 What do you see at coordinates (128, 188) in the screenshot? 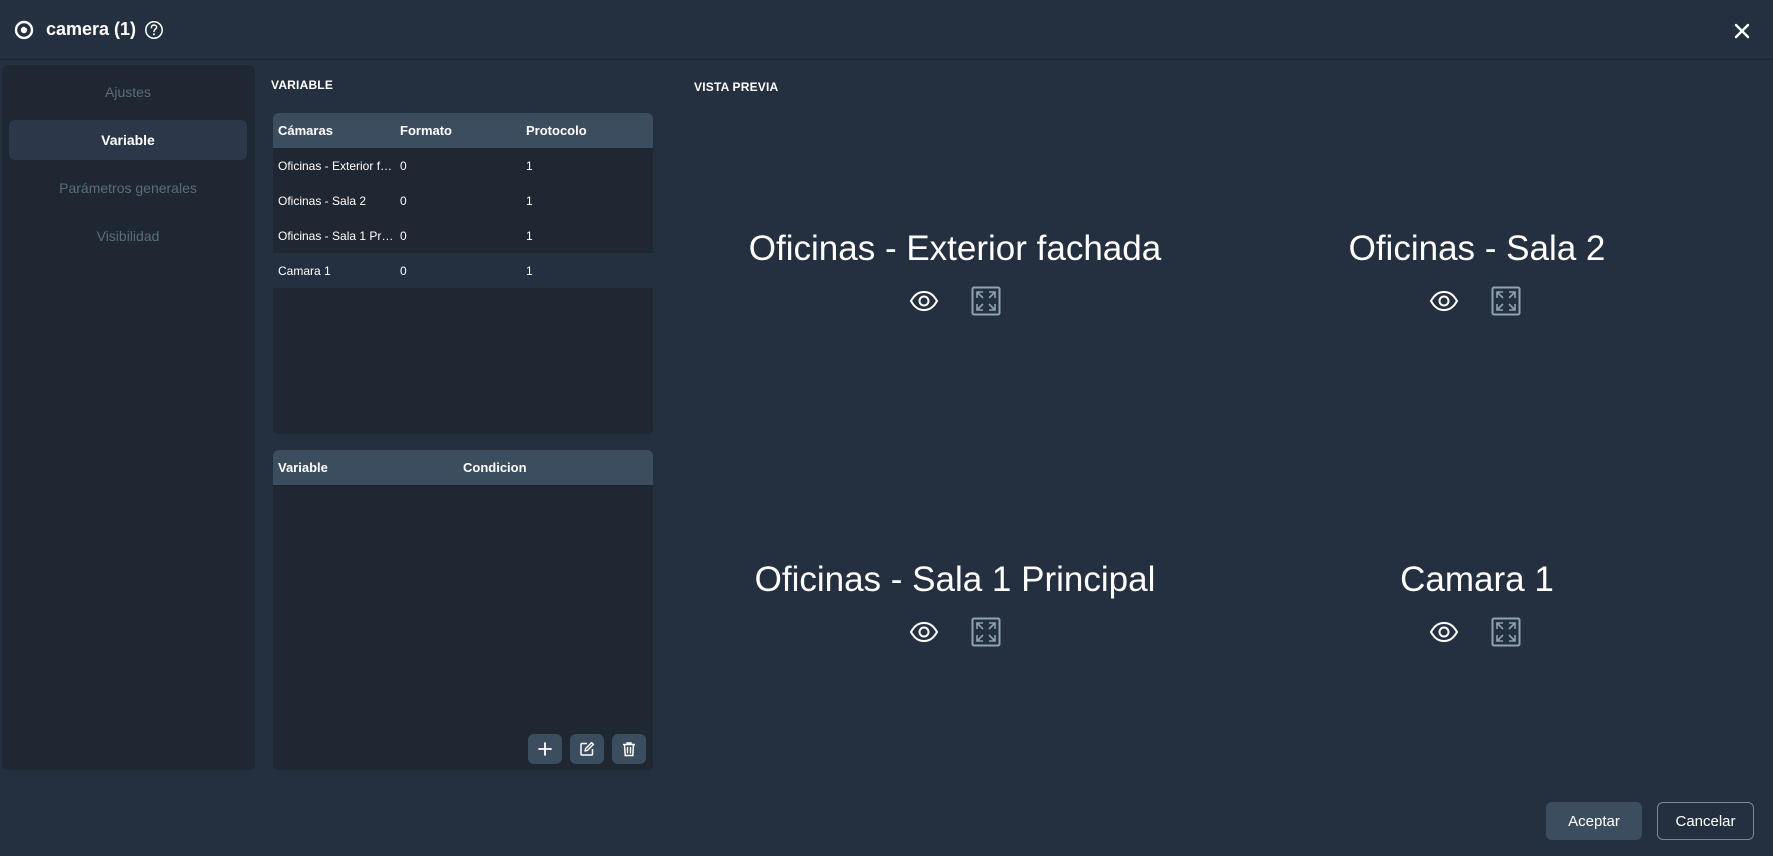
I see `sidebar-item-parametros-generales: Parámetros generales` at bounding box center [128, 188].